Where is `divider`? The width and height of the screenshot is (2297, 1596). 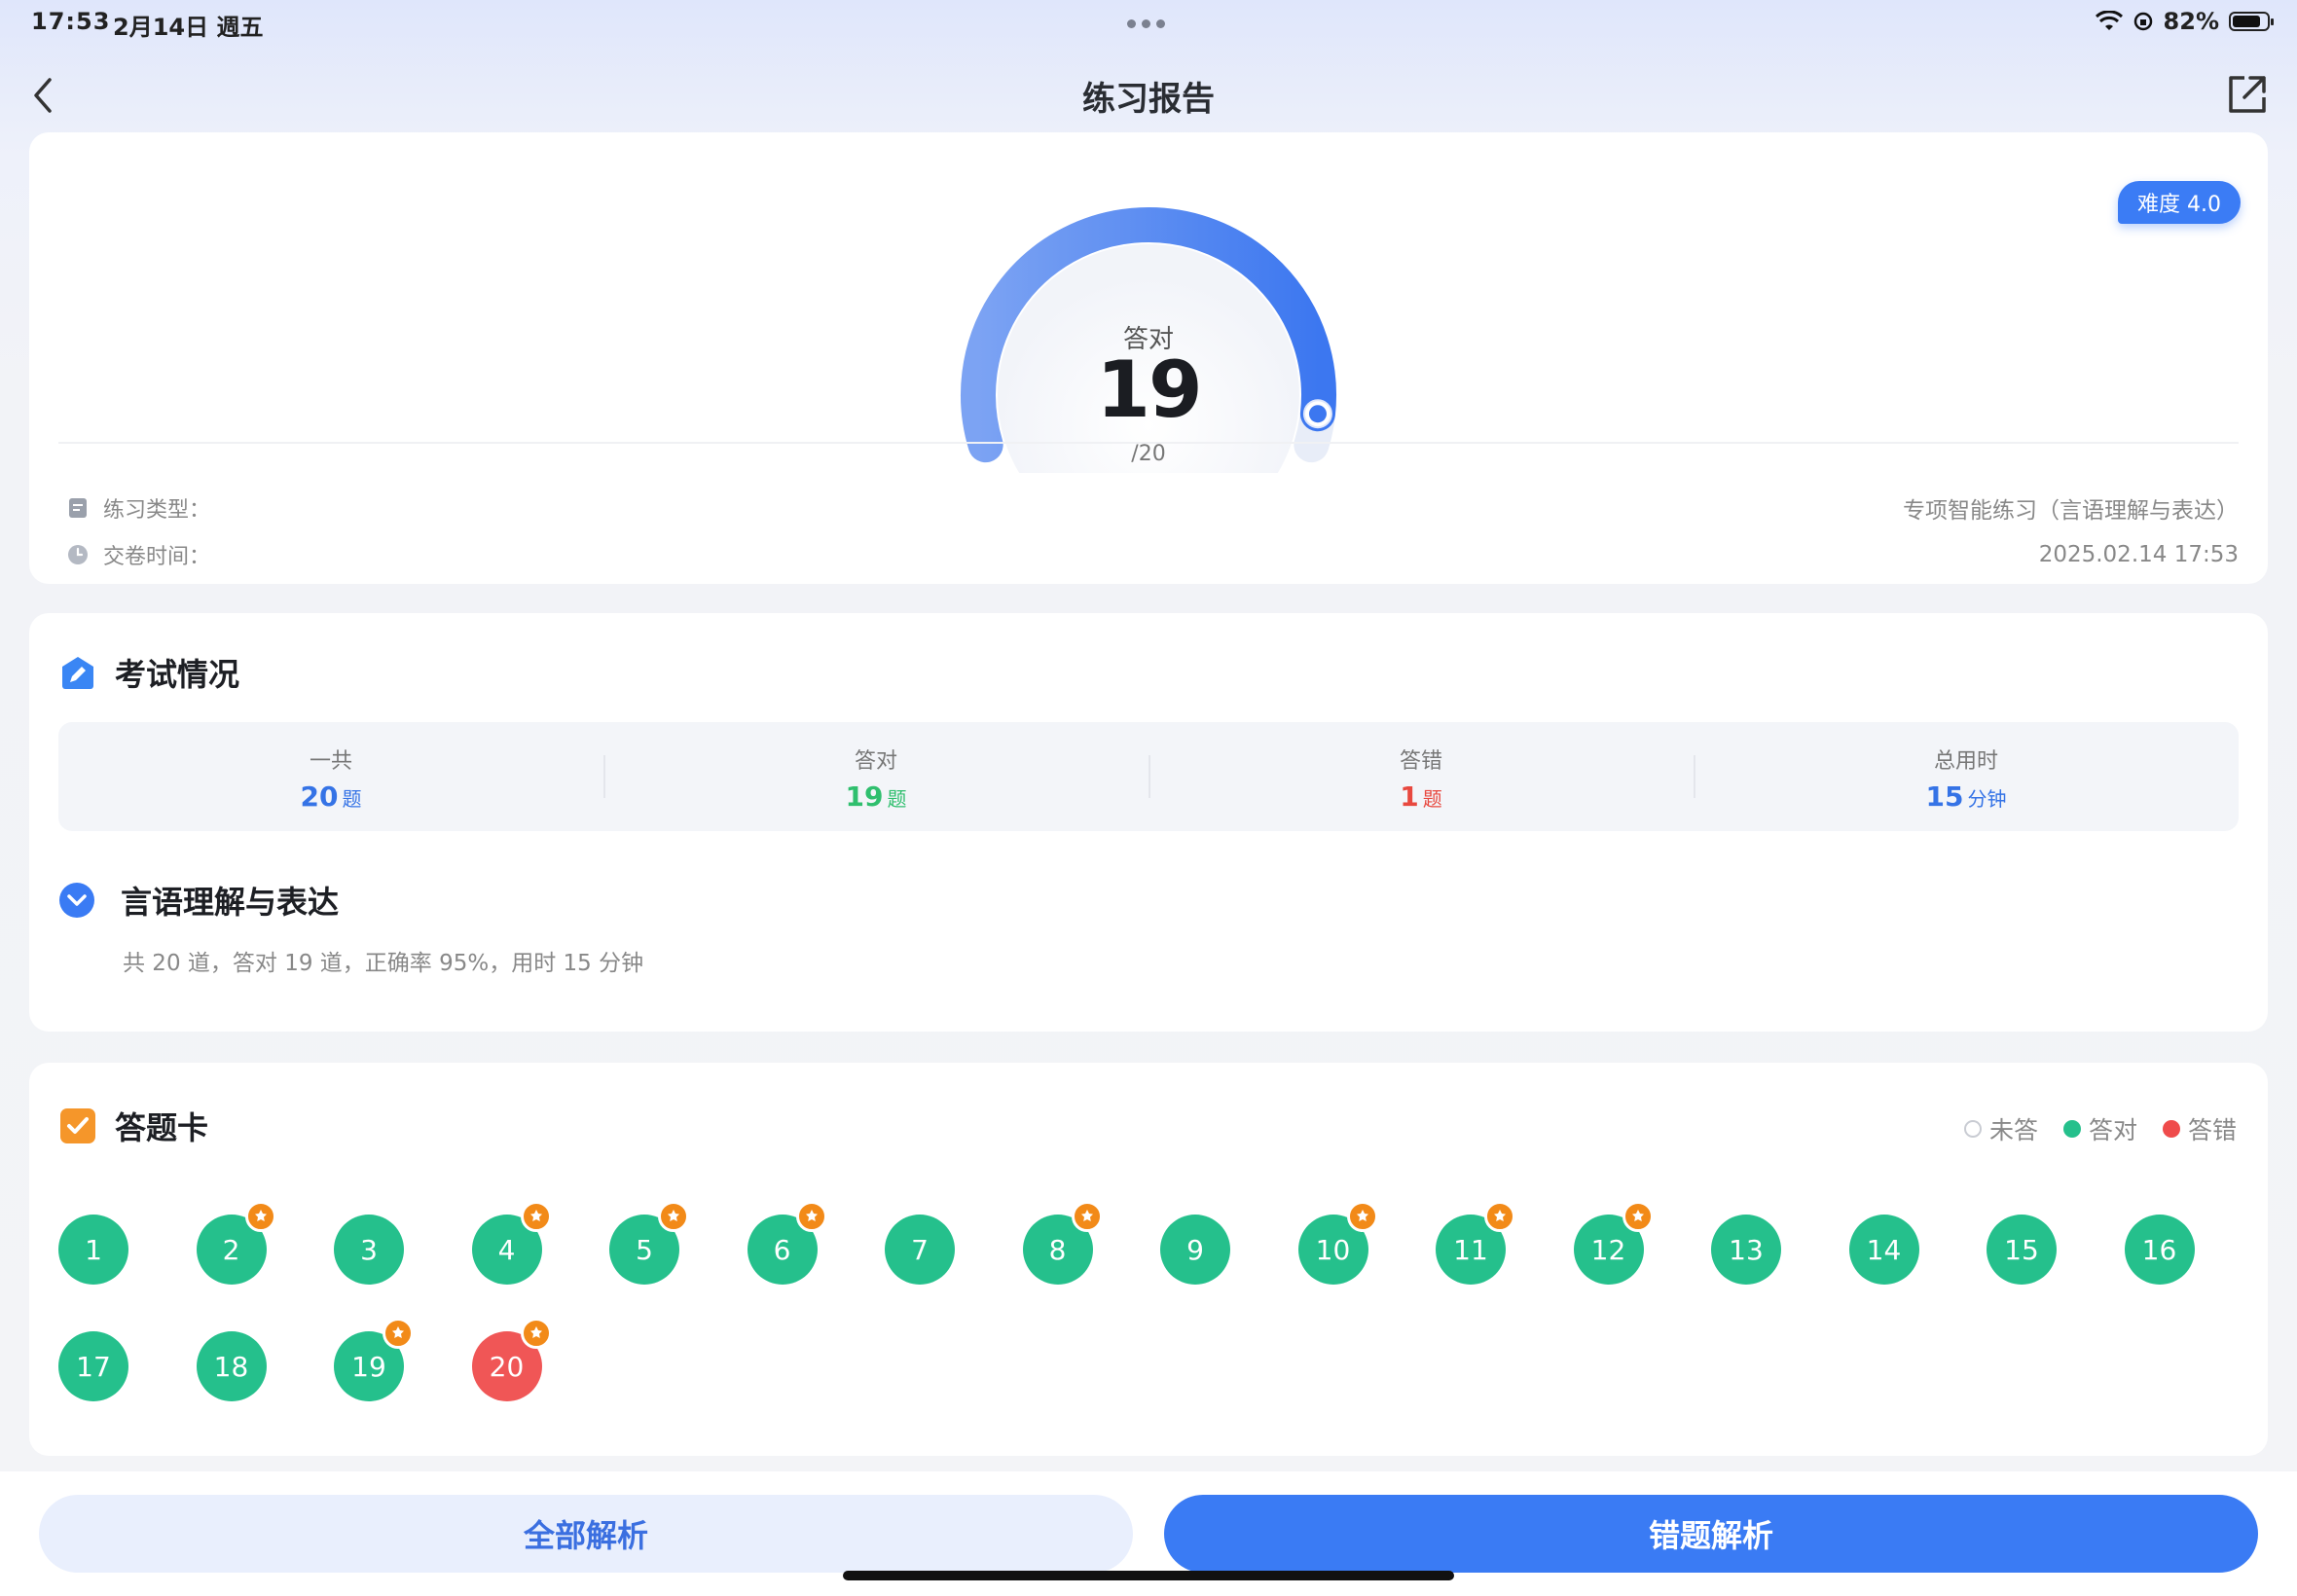 divider is located at coordinates (1148, 443).